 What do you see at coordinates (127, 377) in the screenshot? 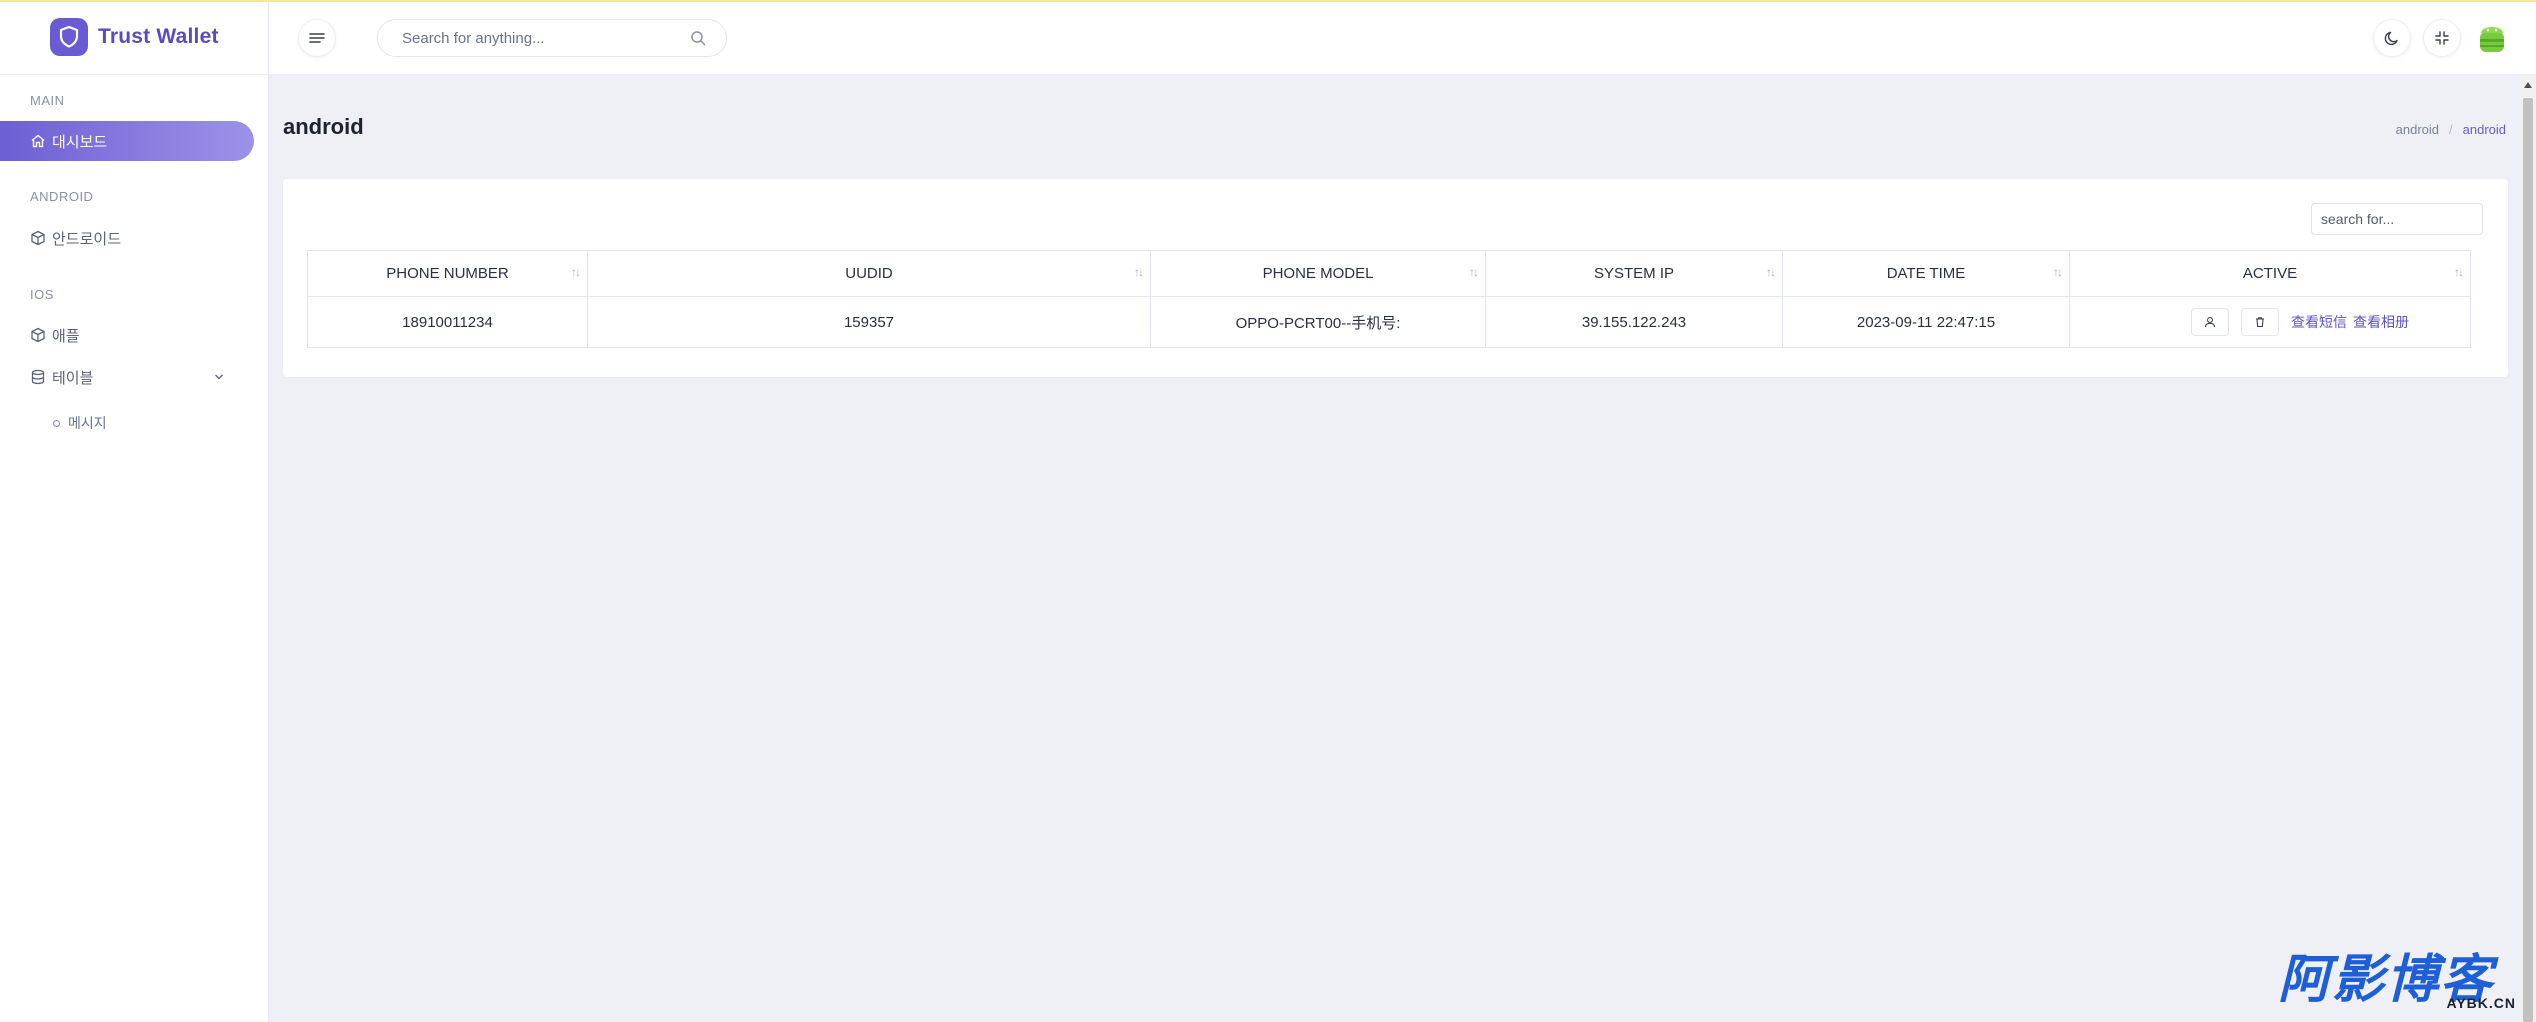
I see `sidebar-item-table: 테이블` at bounding box center [127, 377].